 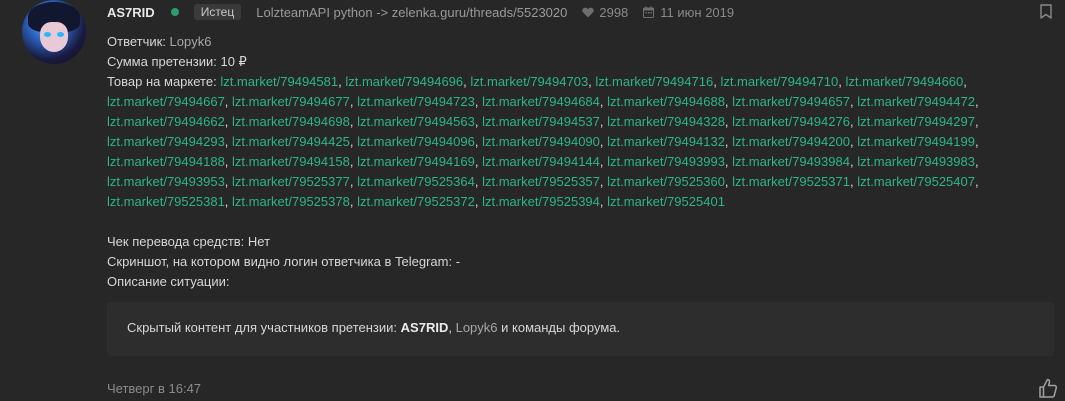 What do you see at coordinates (416, 121) in the screenshot?
I see `market-link: lzt.market/79494563` at bounding box center [416, 121].